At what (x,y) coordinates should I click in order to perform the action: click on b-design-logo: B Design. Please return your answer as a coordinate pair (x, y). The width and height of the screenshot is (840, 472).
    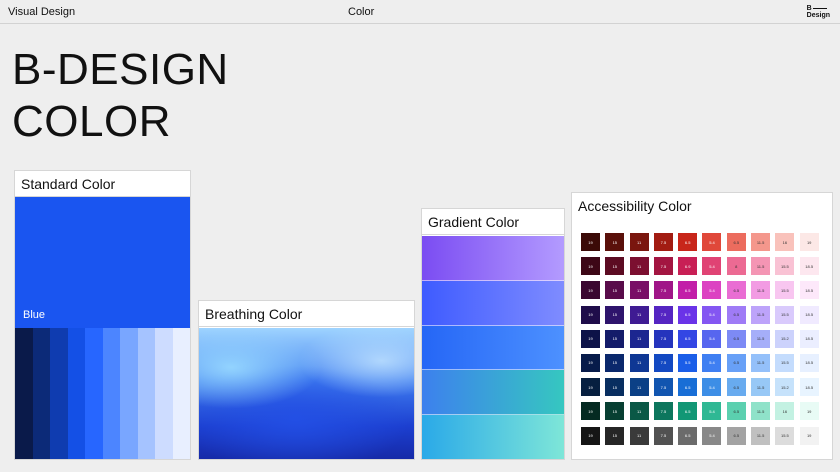
    Looking at the image, I should click on (818, 12).